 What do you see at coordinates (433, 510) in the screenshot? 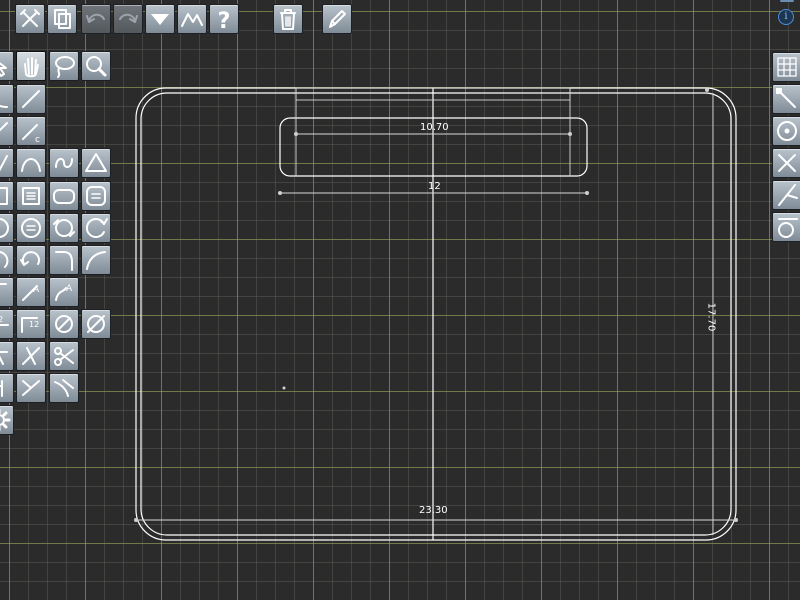
I see `dim-label-overall-width: 23.30` at bounding box center [433, 510].